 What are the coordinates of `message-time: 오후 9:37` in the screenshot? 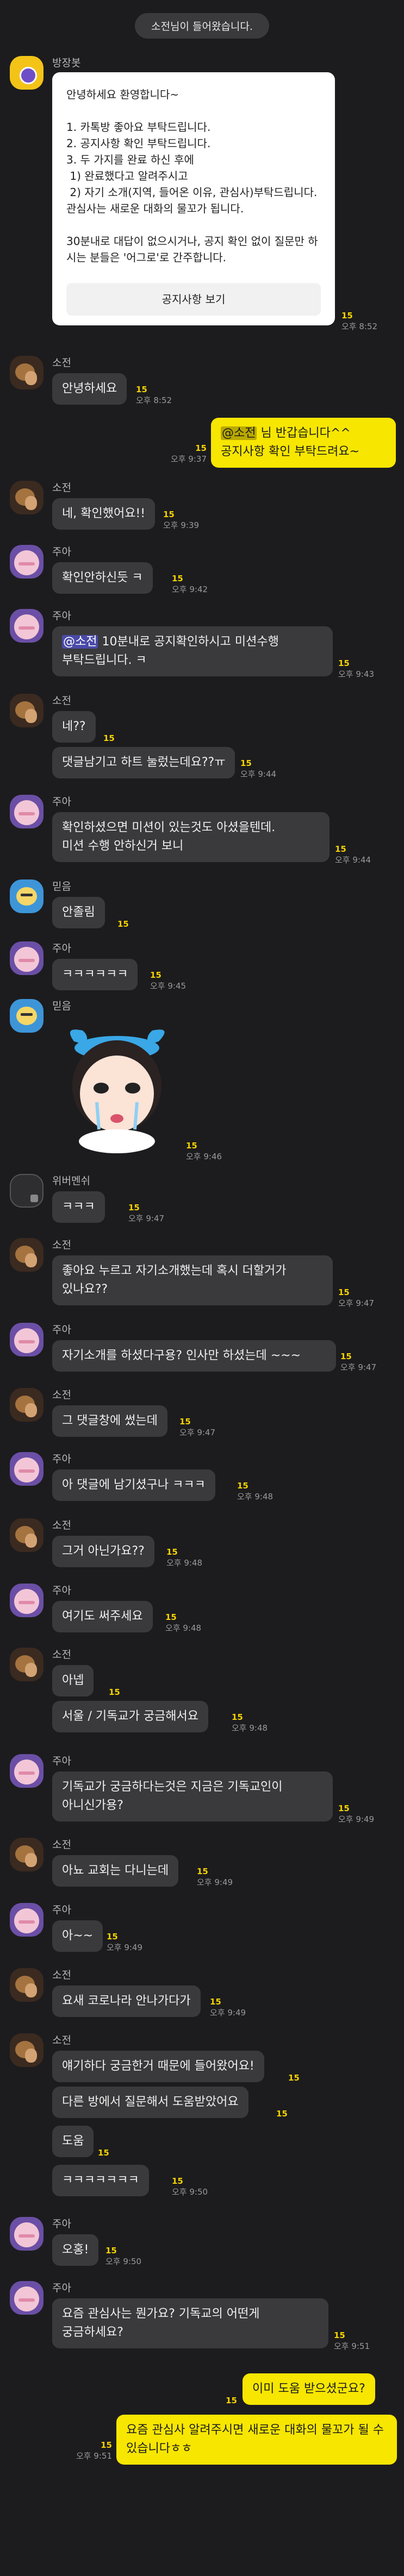 It's located at (188, 459).